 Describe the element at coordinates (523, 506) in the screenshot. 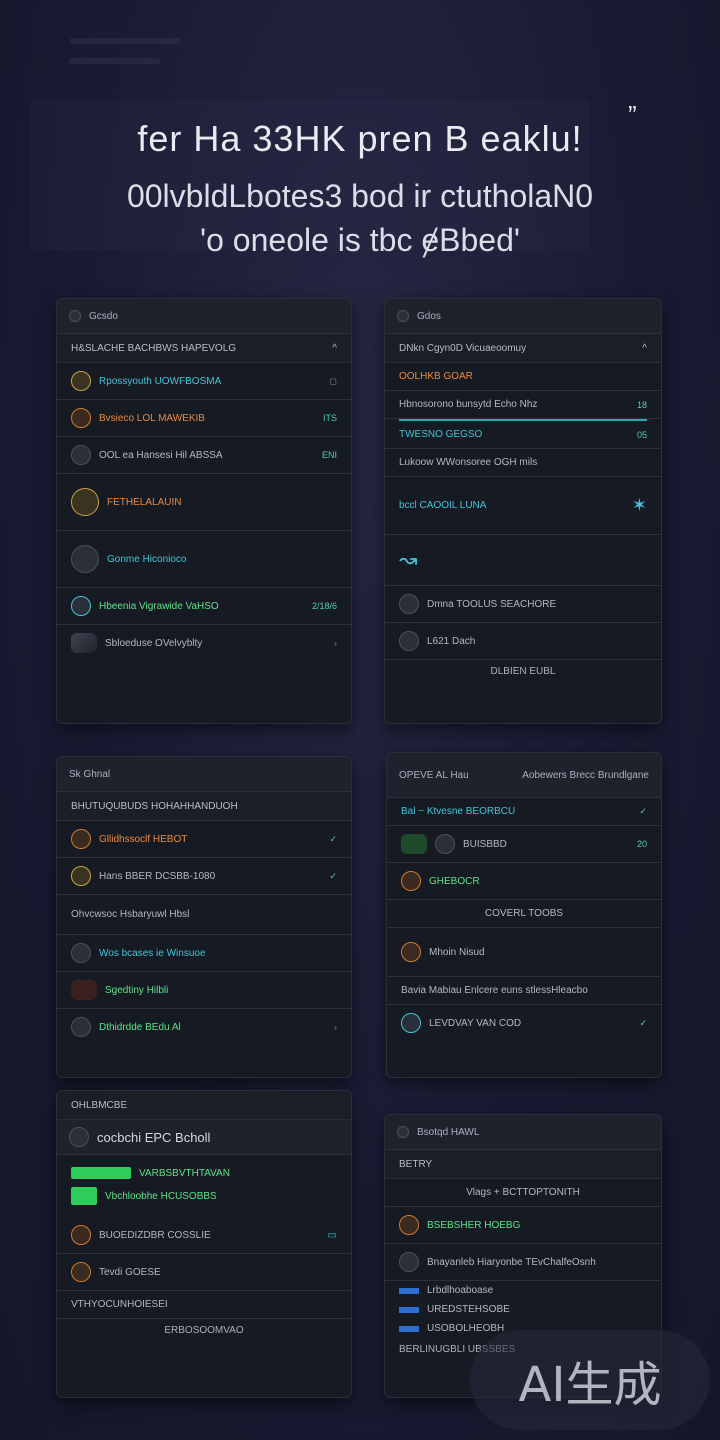

I see `list-item: bccl CAOOIL LUNA ✶` at that location.